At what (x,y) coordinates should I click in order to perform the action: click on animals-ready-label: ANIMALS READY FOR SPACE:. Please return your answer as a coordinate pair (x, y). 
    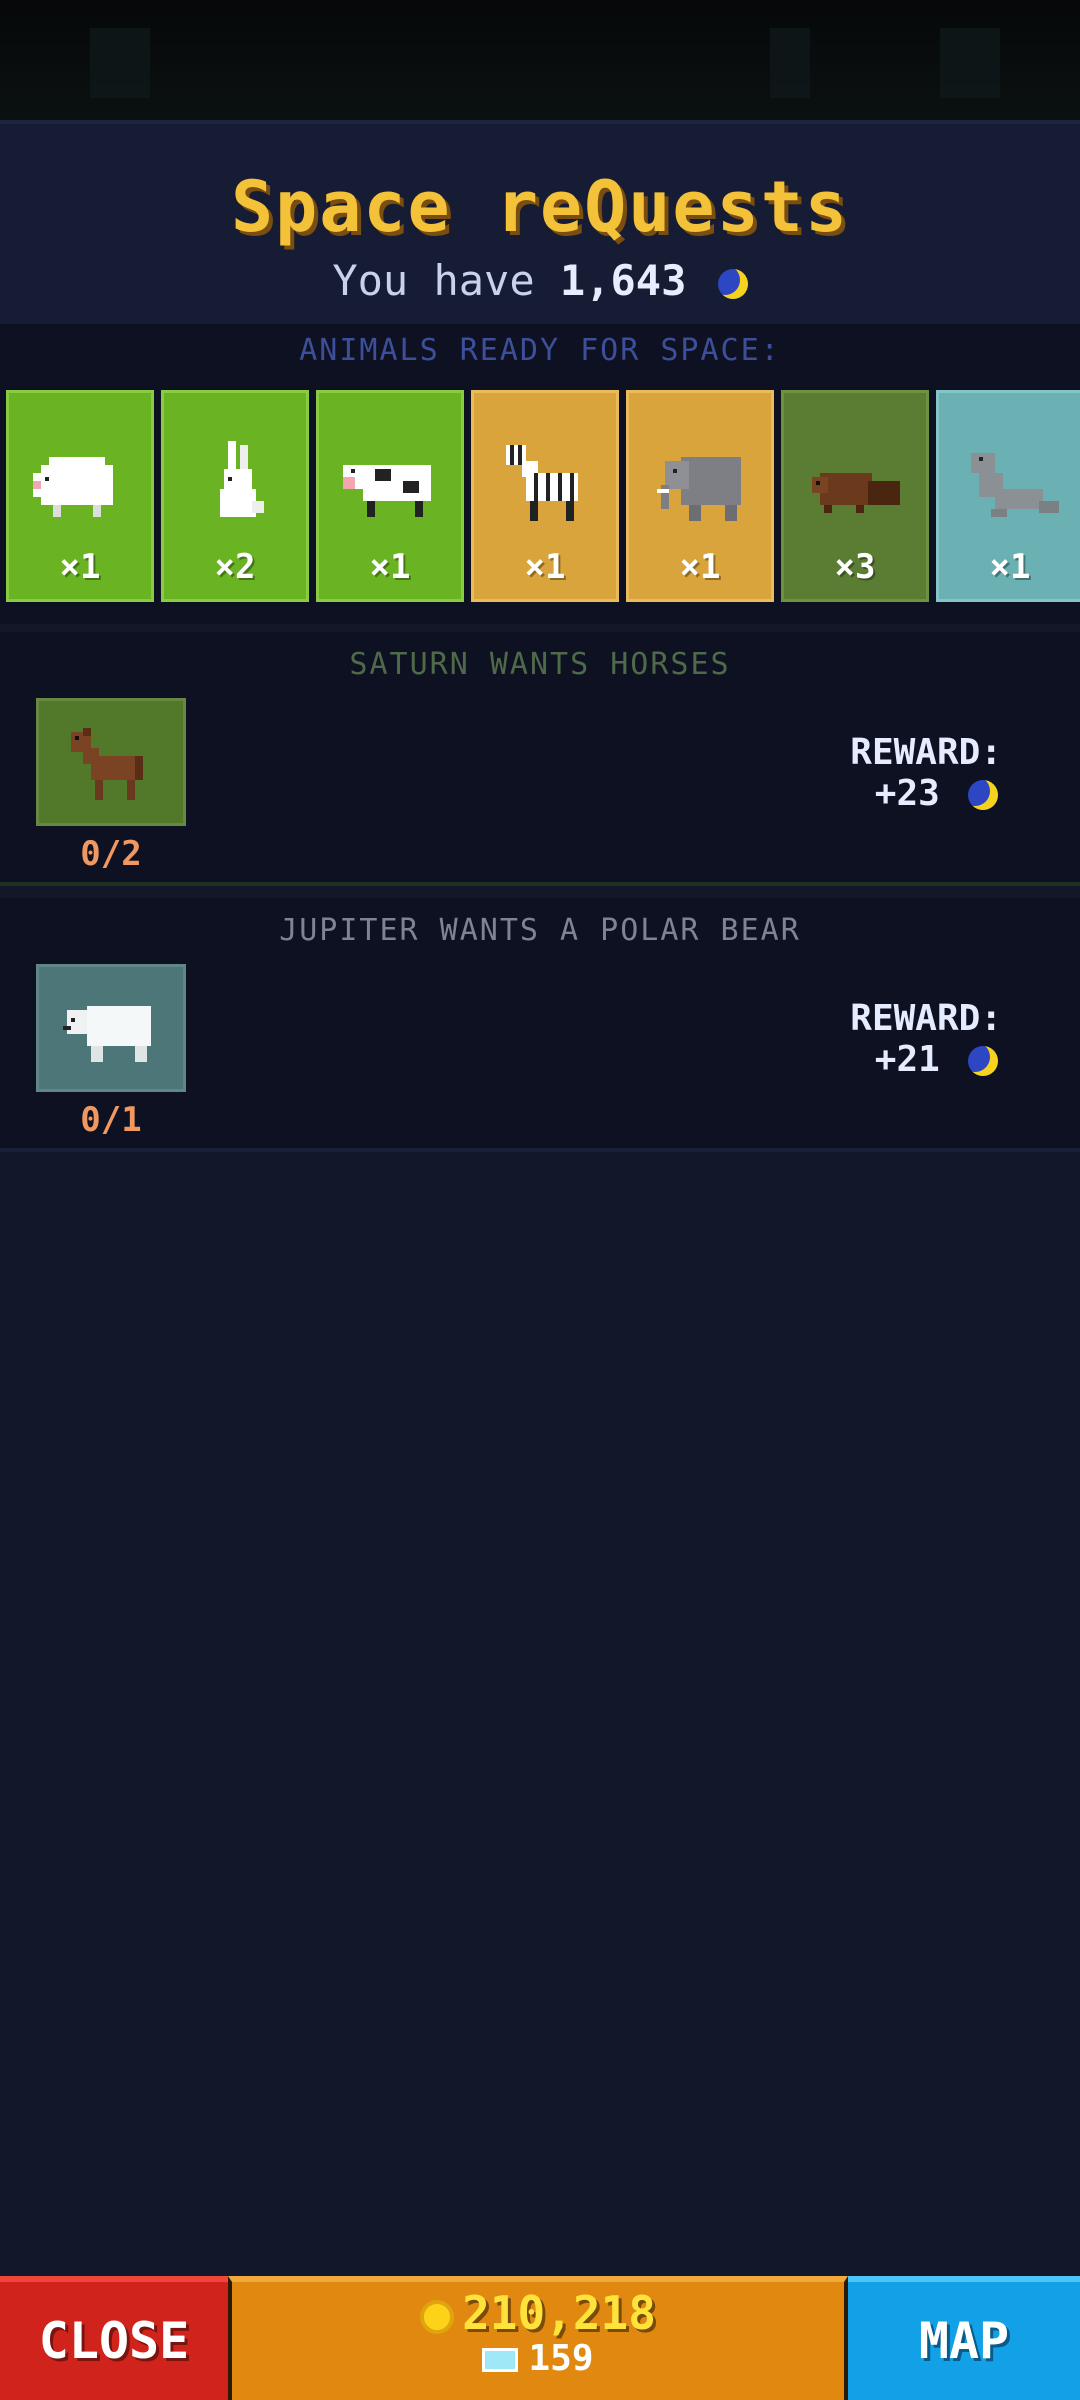
    Looking at the image, I should click on (540, 350).